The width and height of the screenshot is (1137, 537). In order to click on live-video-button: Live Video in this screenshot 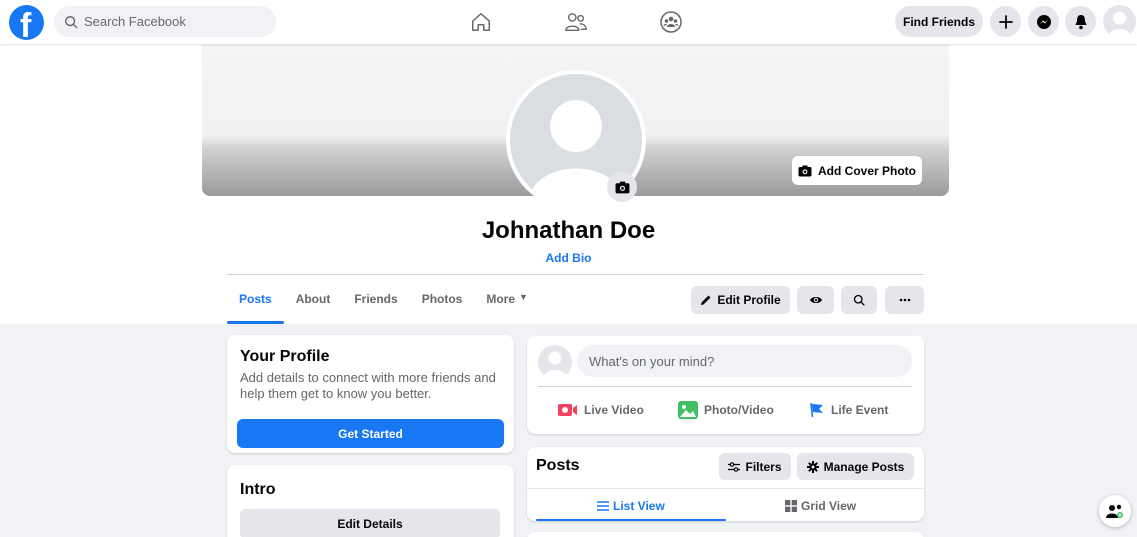, I will do `click(601, 410)`.